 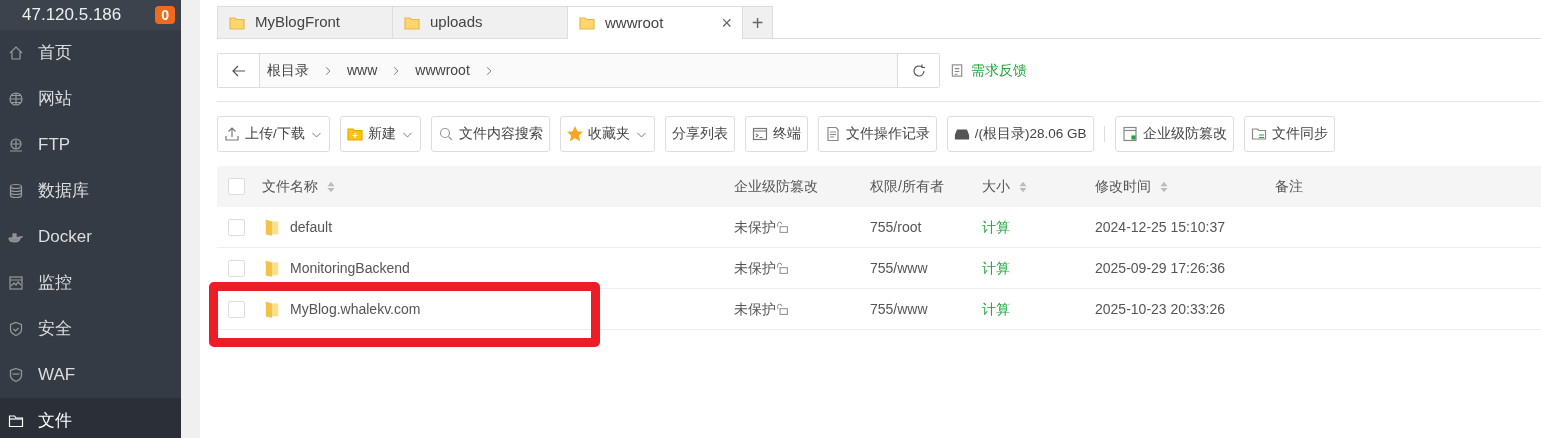 What do you see at coordinates (957, 70) in the screenshot?
I see `note-icon` at bounding box center [957, 70].